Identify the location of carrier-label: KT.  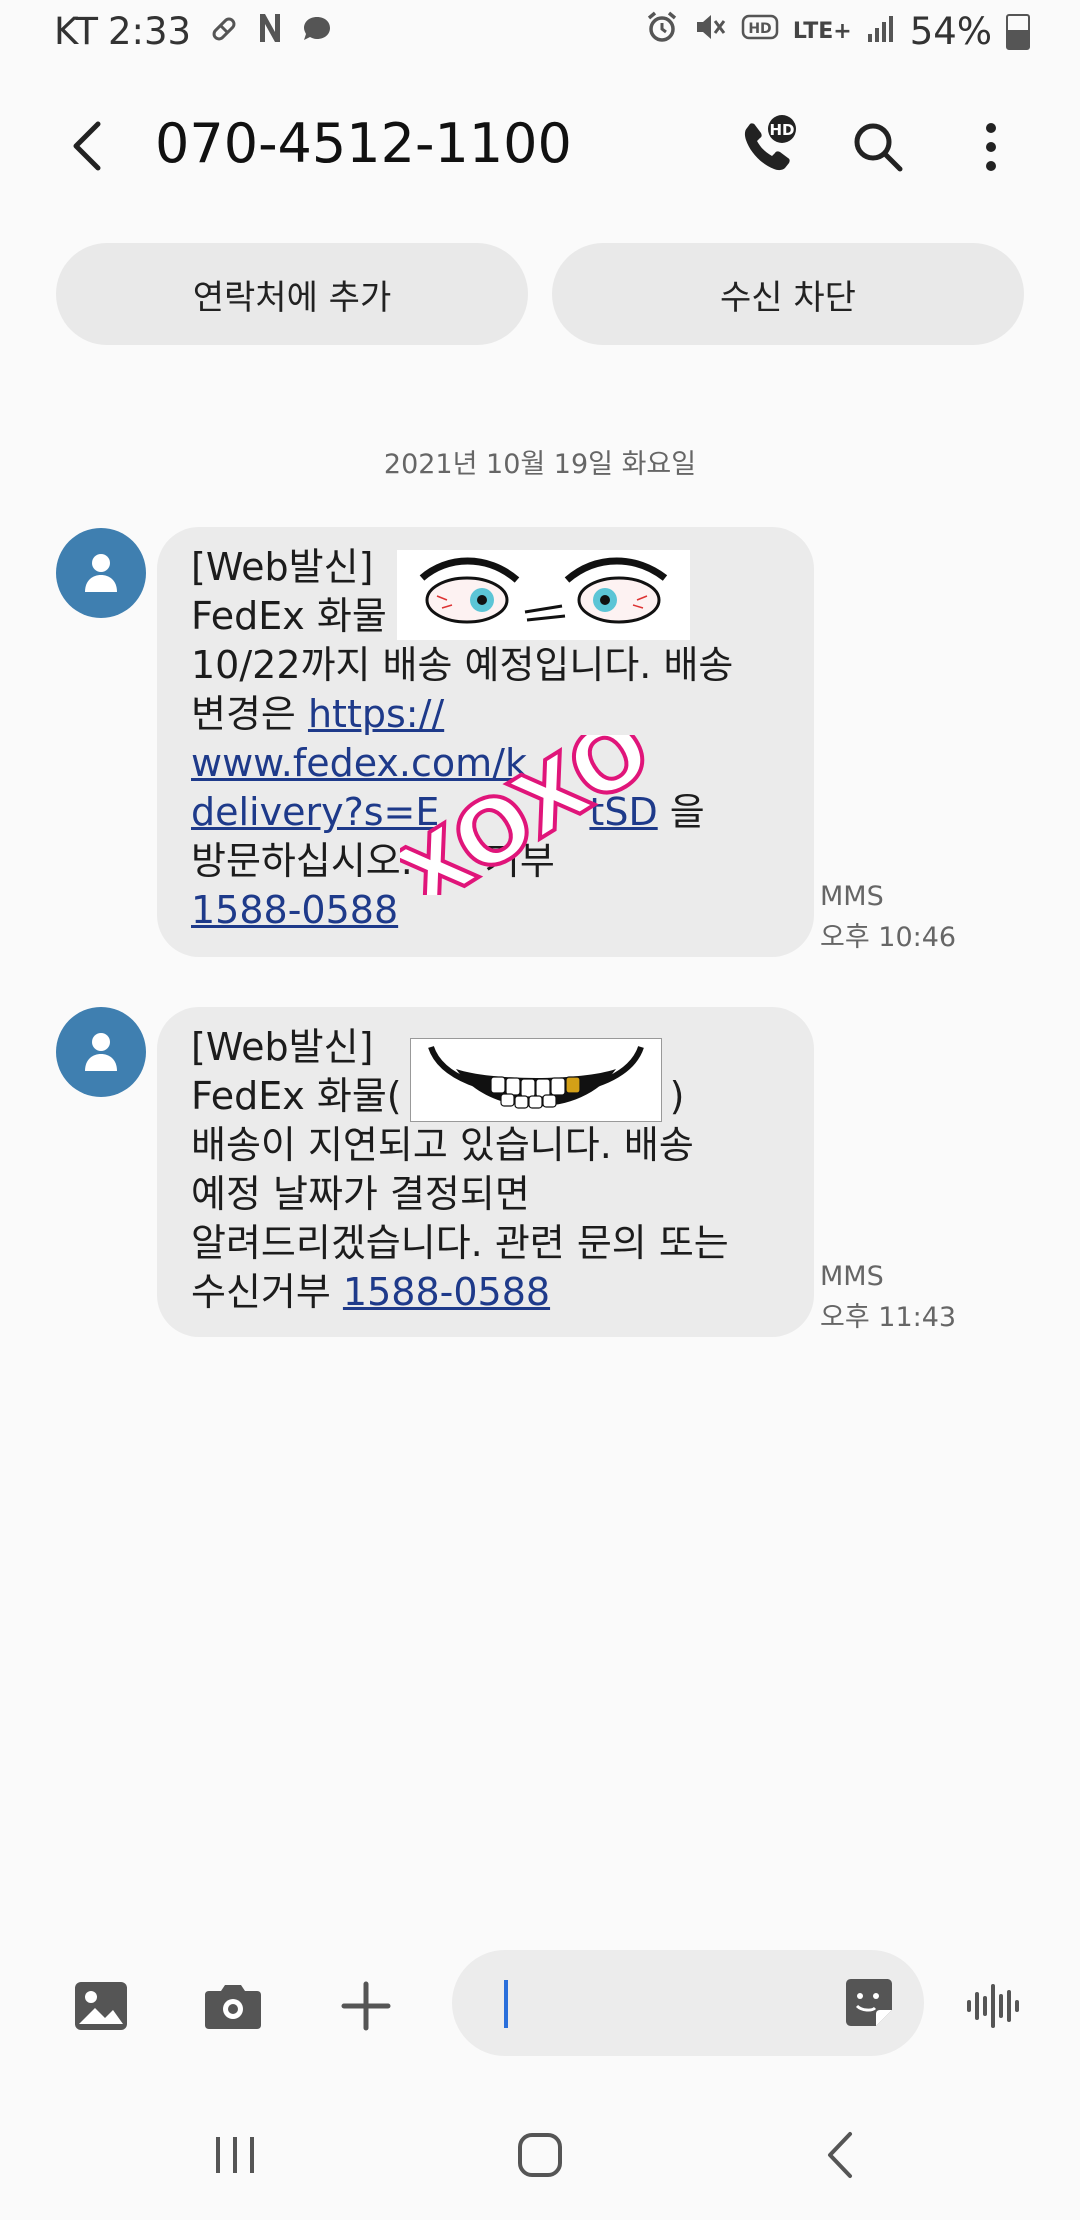
(76, 31).